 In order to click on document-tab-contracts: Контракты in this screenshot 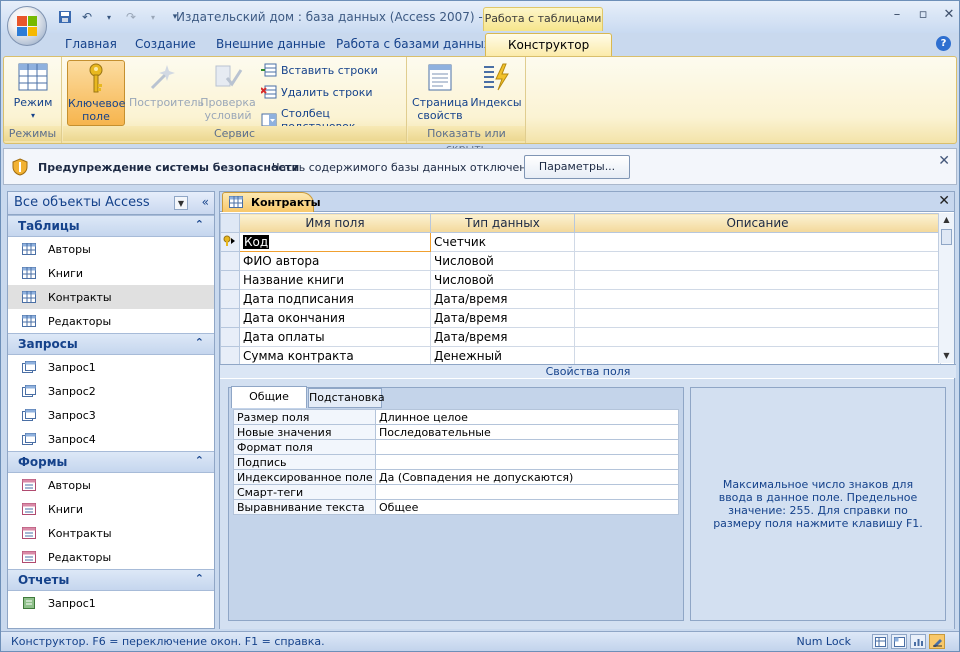, I will do `click(271, 202)`.